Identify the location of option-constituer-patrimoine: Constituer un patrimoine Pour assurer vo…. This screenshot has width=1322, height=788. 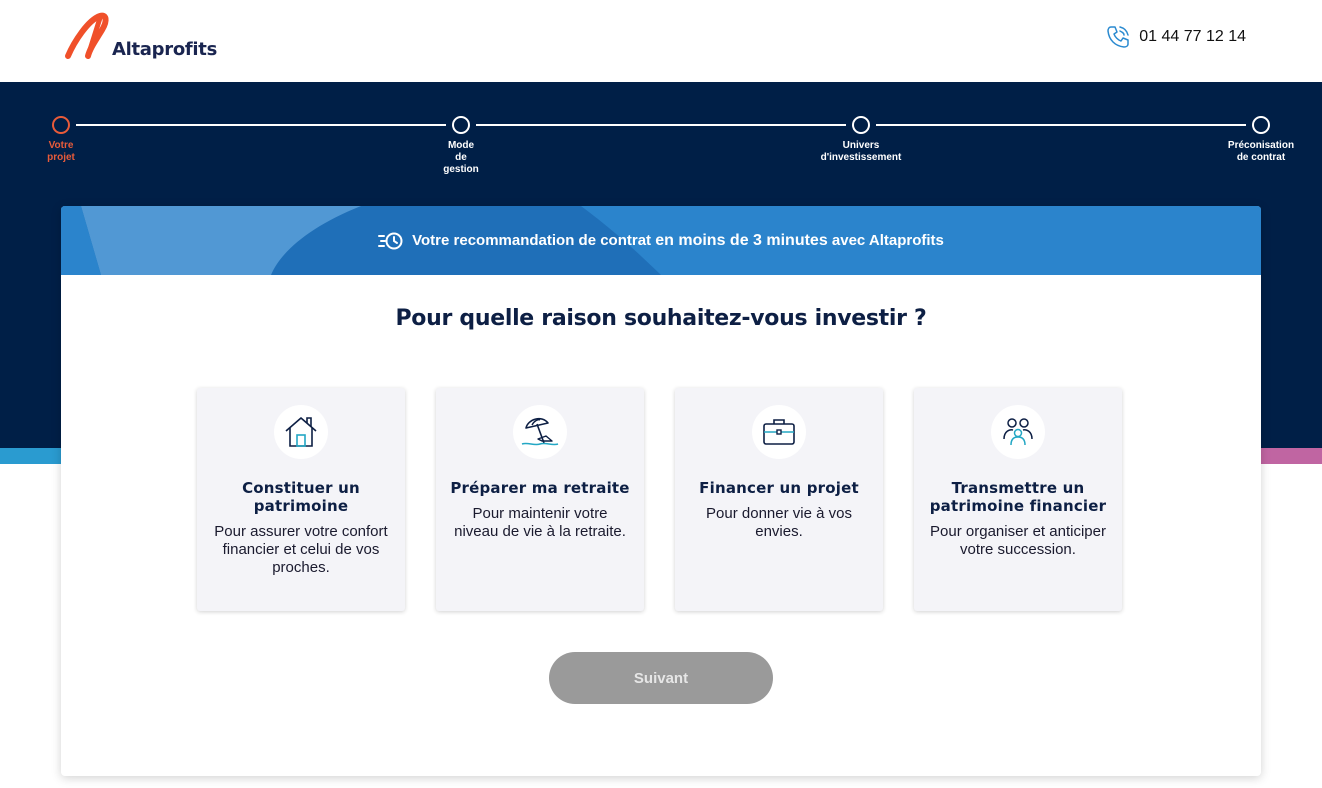
(301, 499).